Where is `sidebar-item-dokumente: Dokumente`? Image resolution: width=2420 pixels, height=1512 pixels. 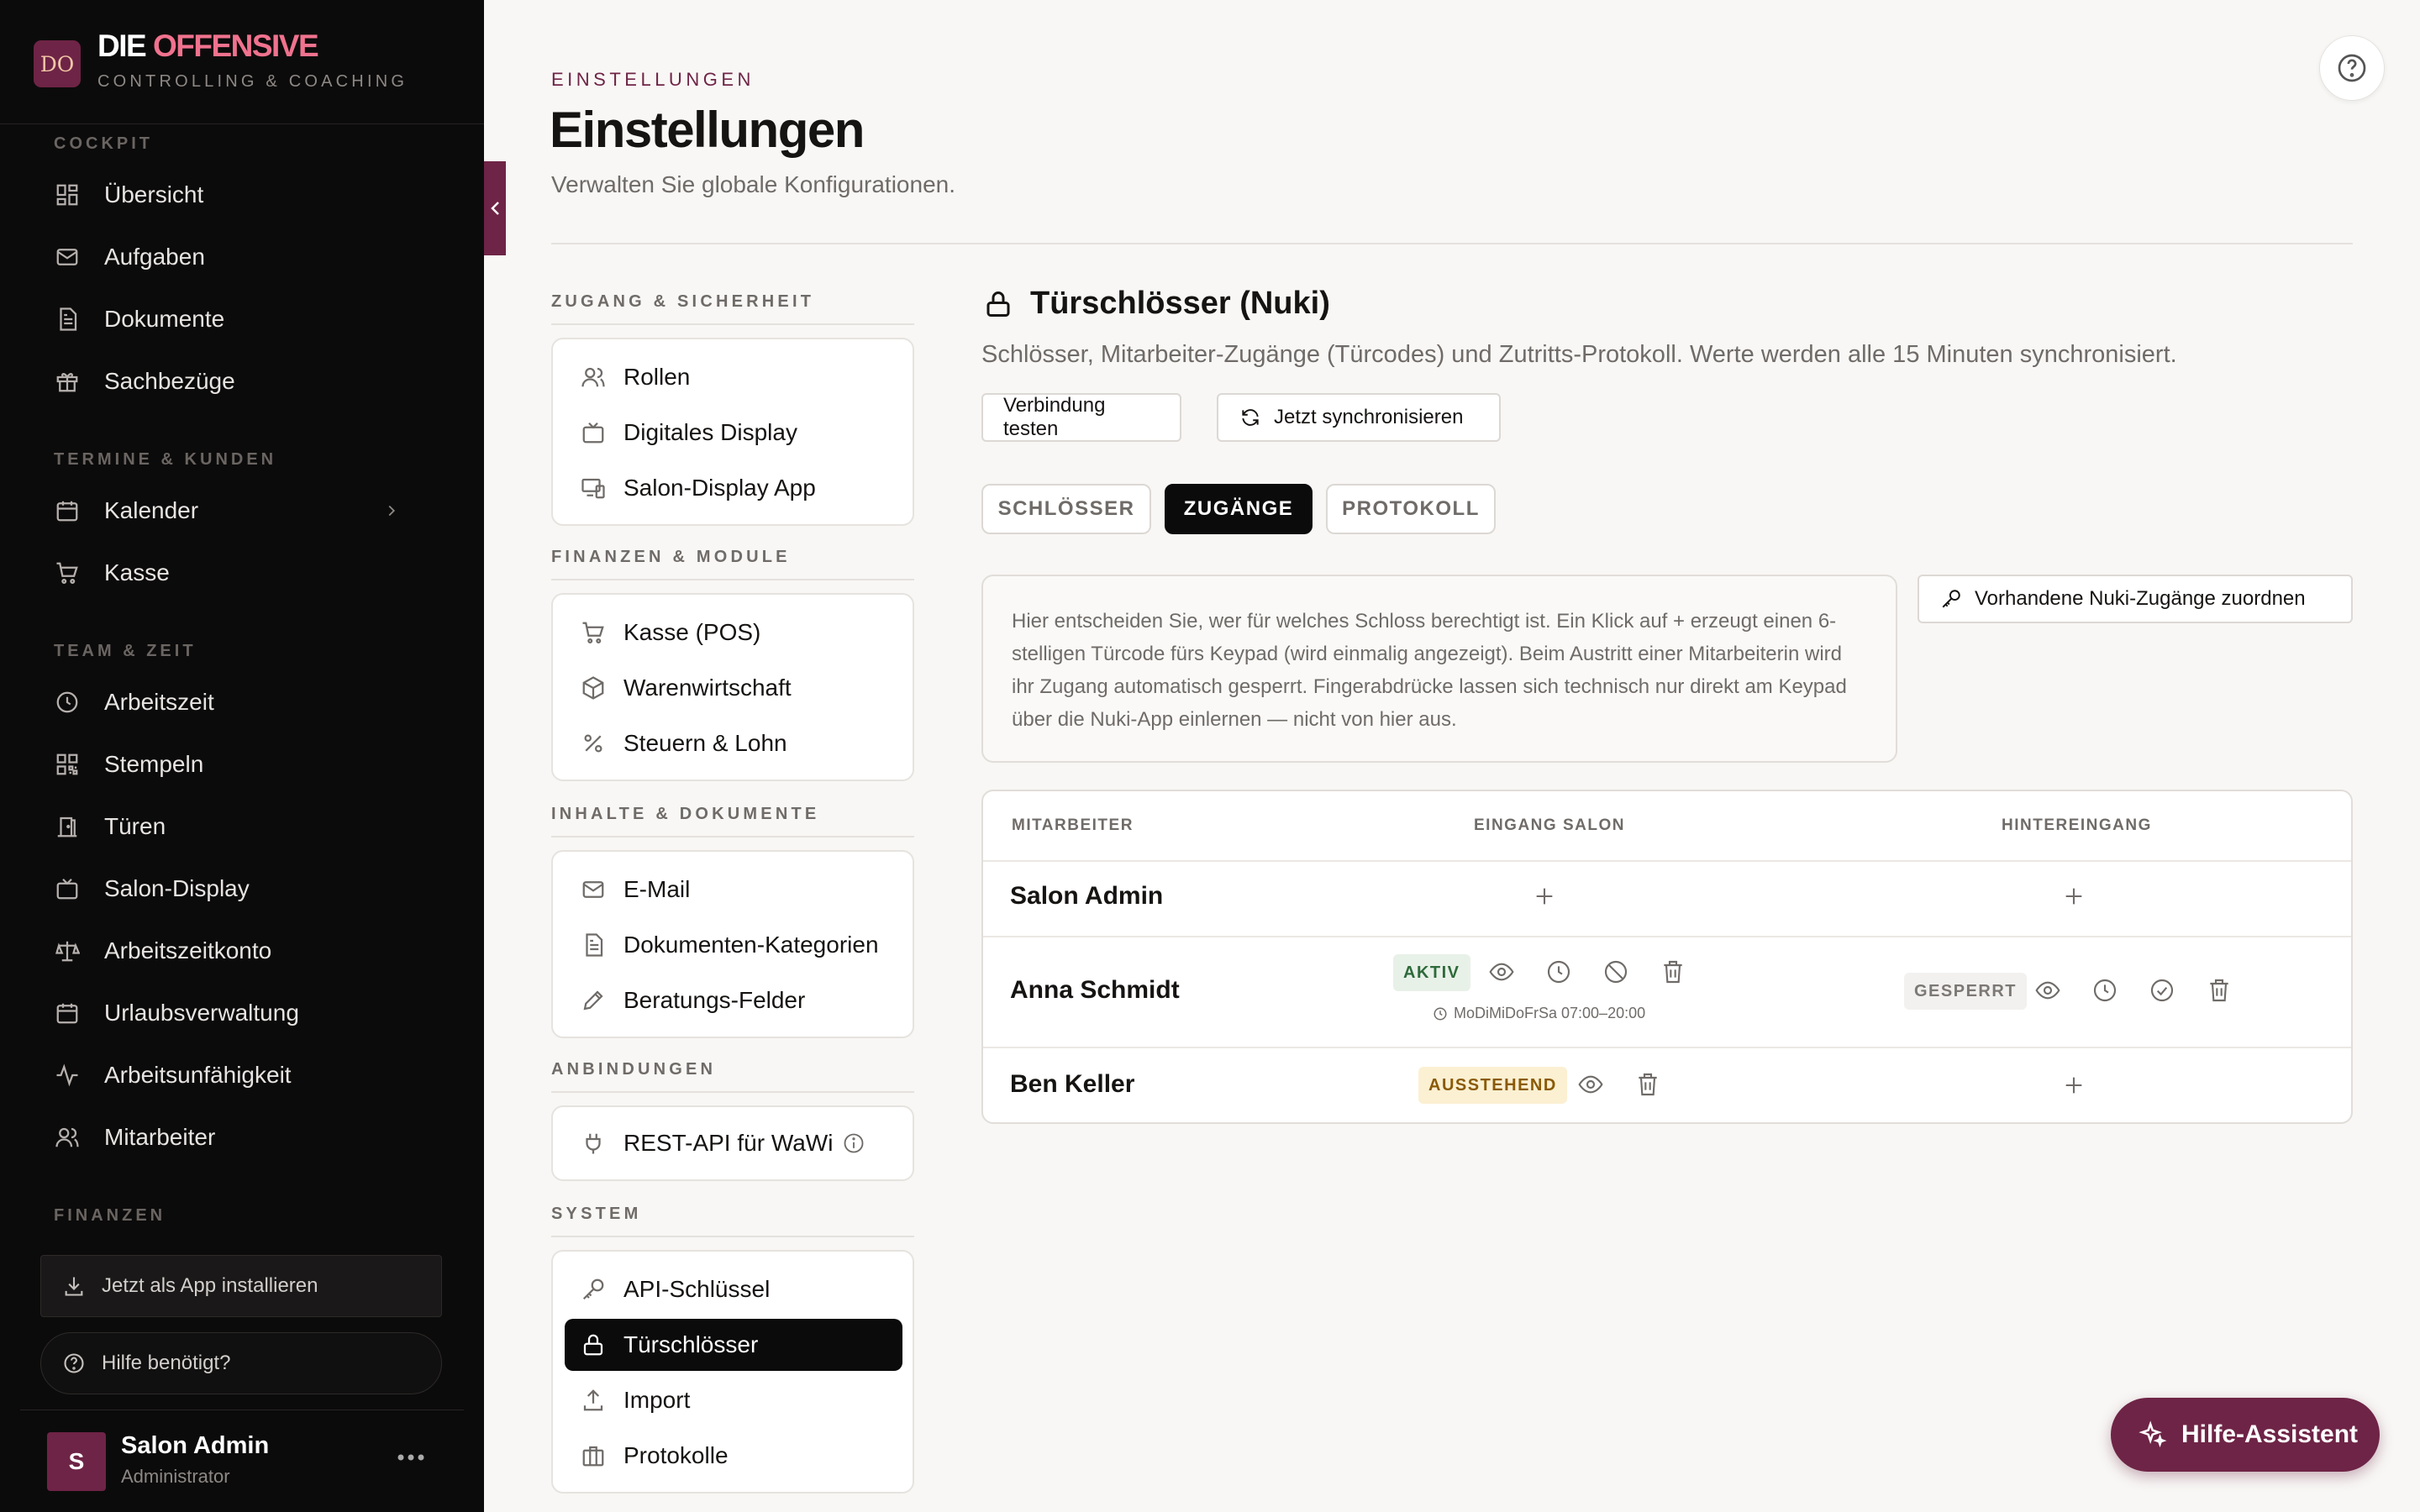 sidebar-item-dokumente: Dokumente is located at coordinates (241, 319).